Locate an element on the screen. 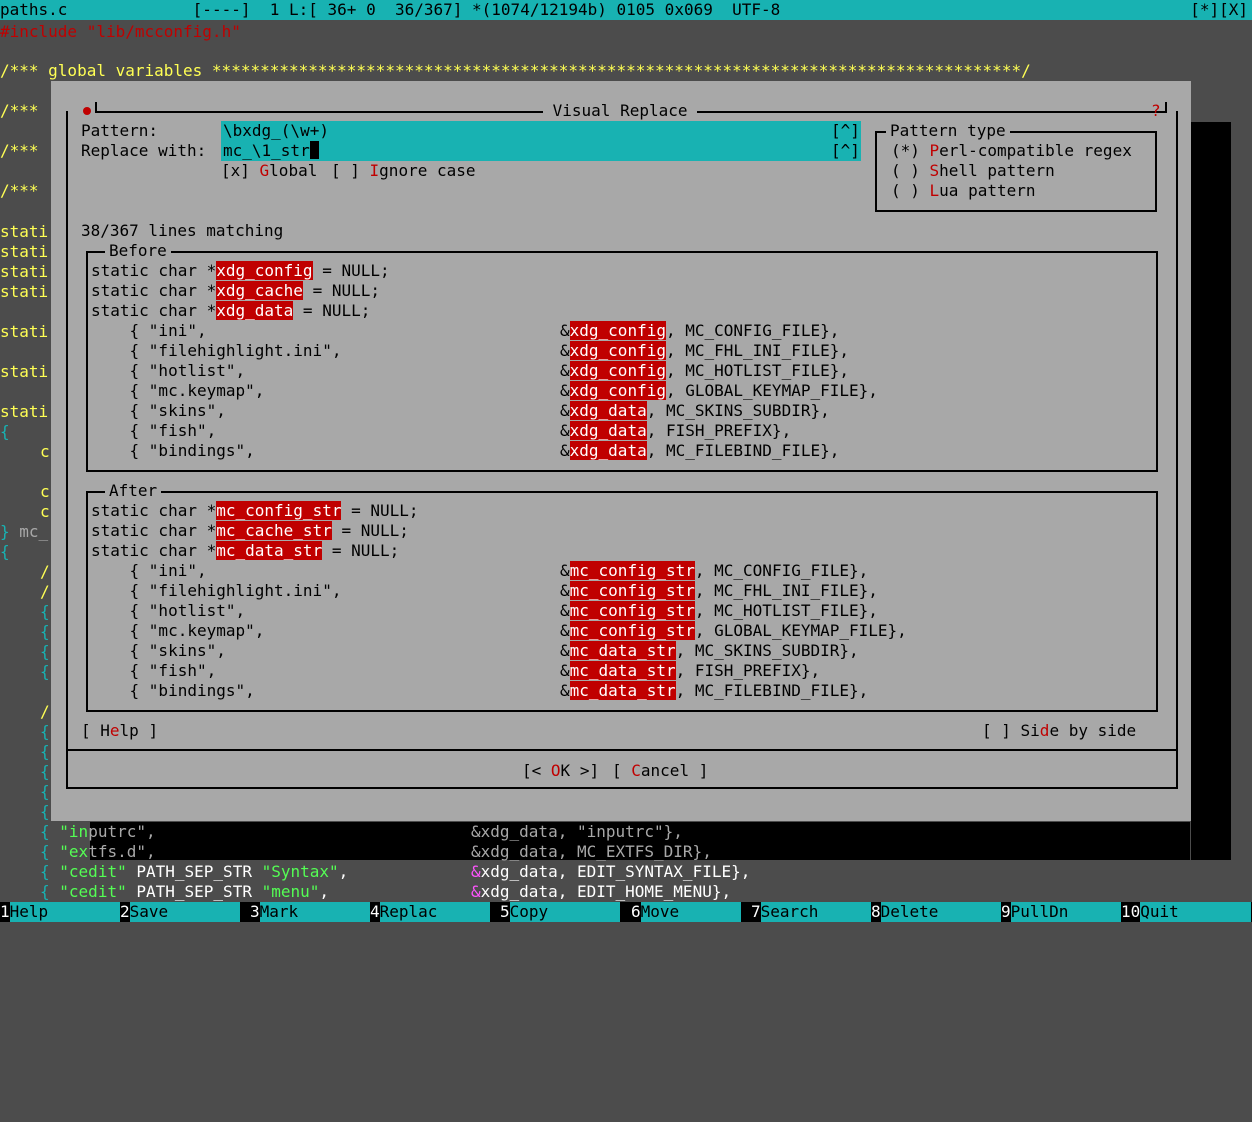 This screenshot has width=1252, height=1122. code-line: { "cedit" PATH_SEP_STR "Syntax", is located at coordinates (194, 871).